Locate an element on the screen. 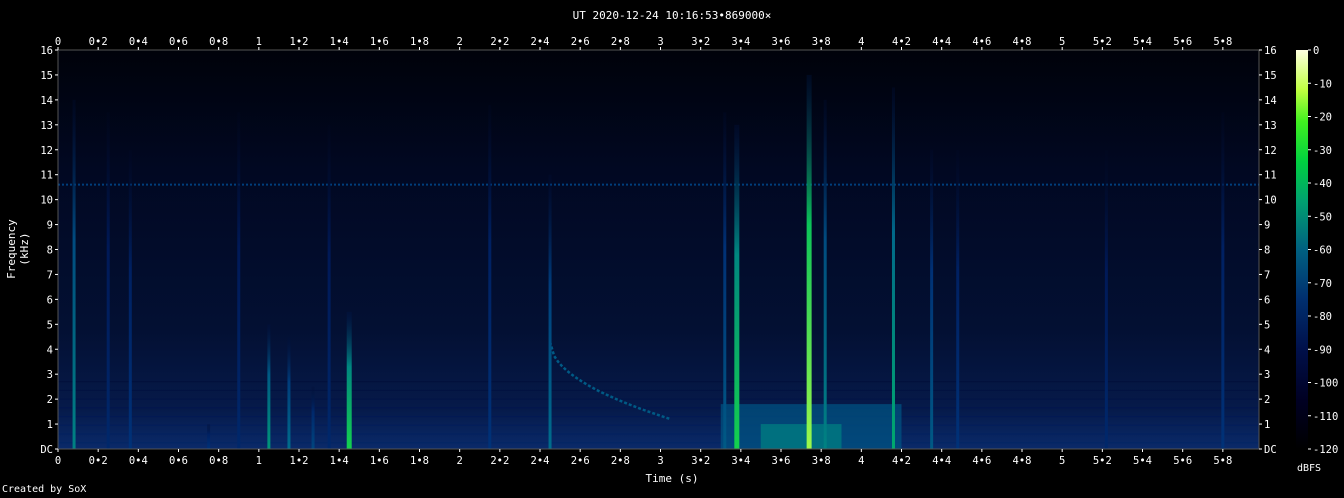 The image size is (1344, 498). y-tick-label: 9 is located at coordinates (1267, 226).